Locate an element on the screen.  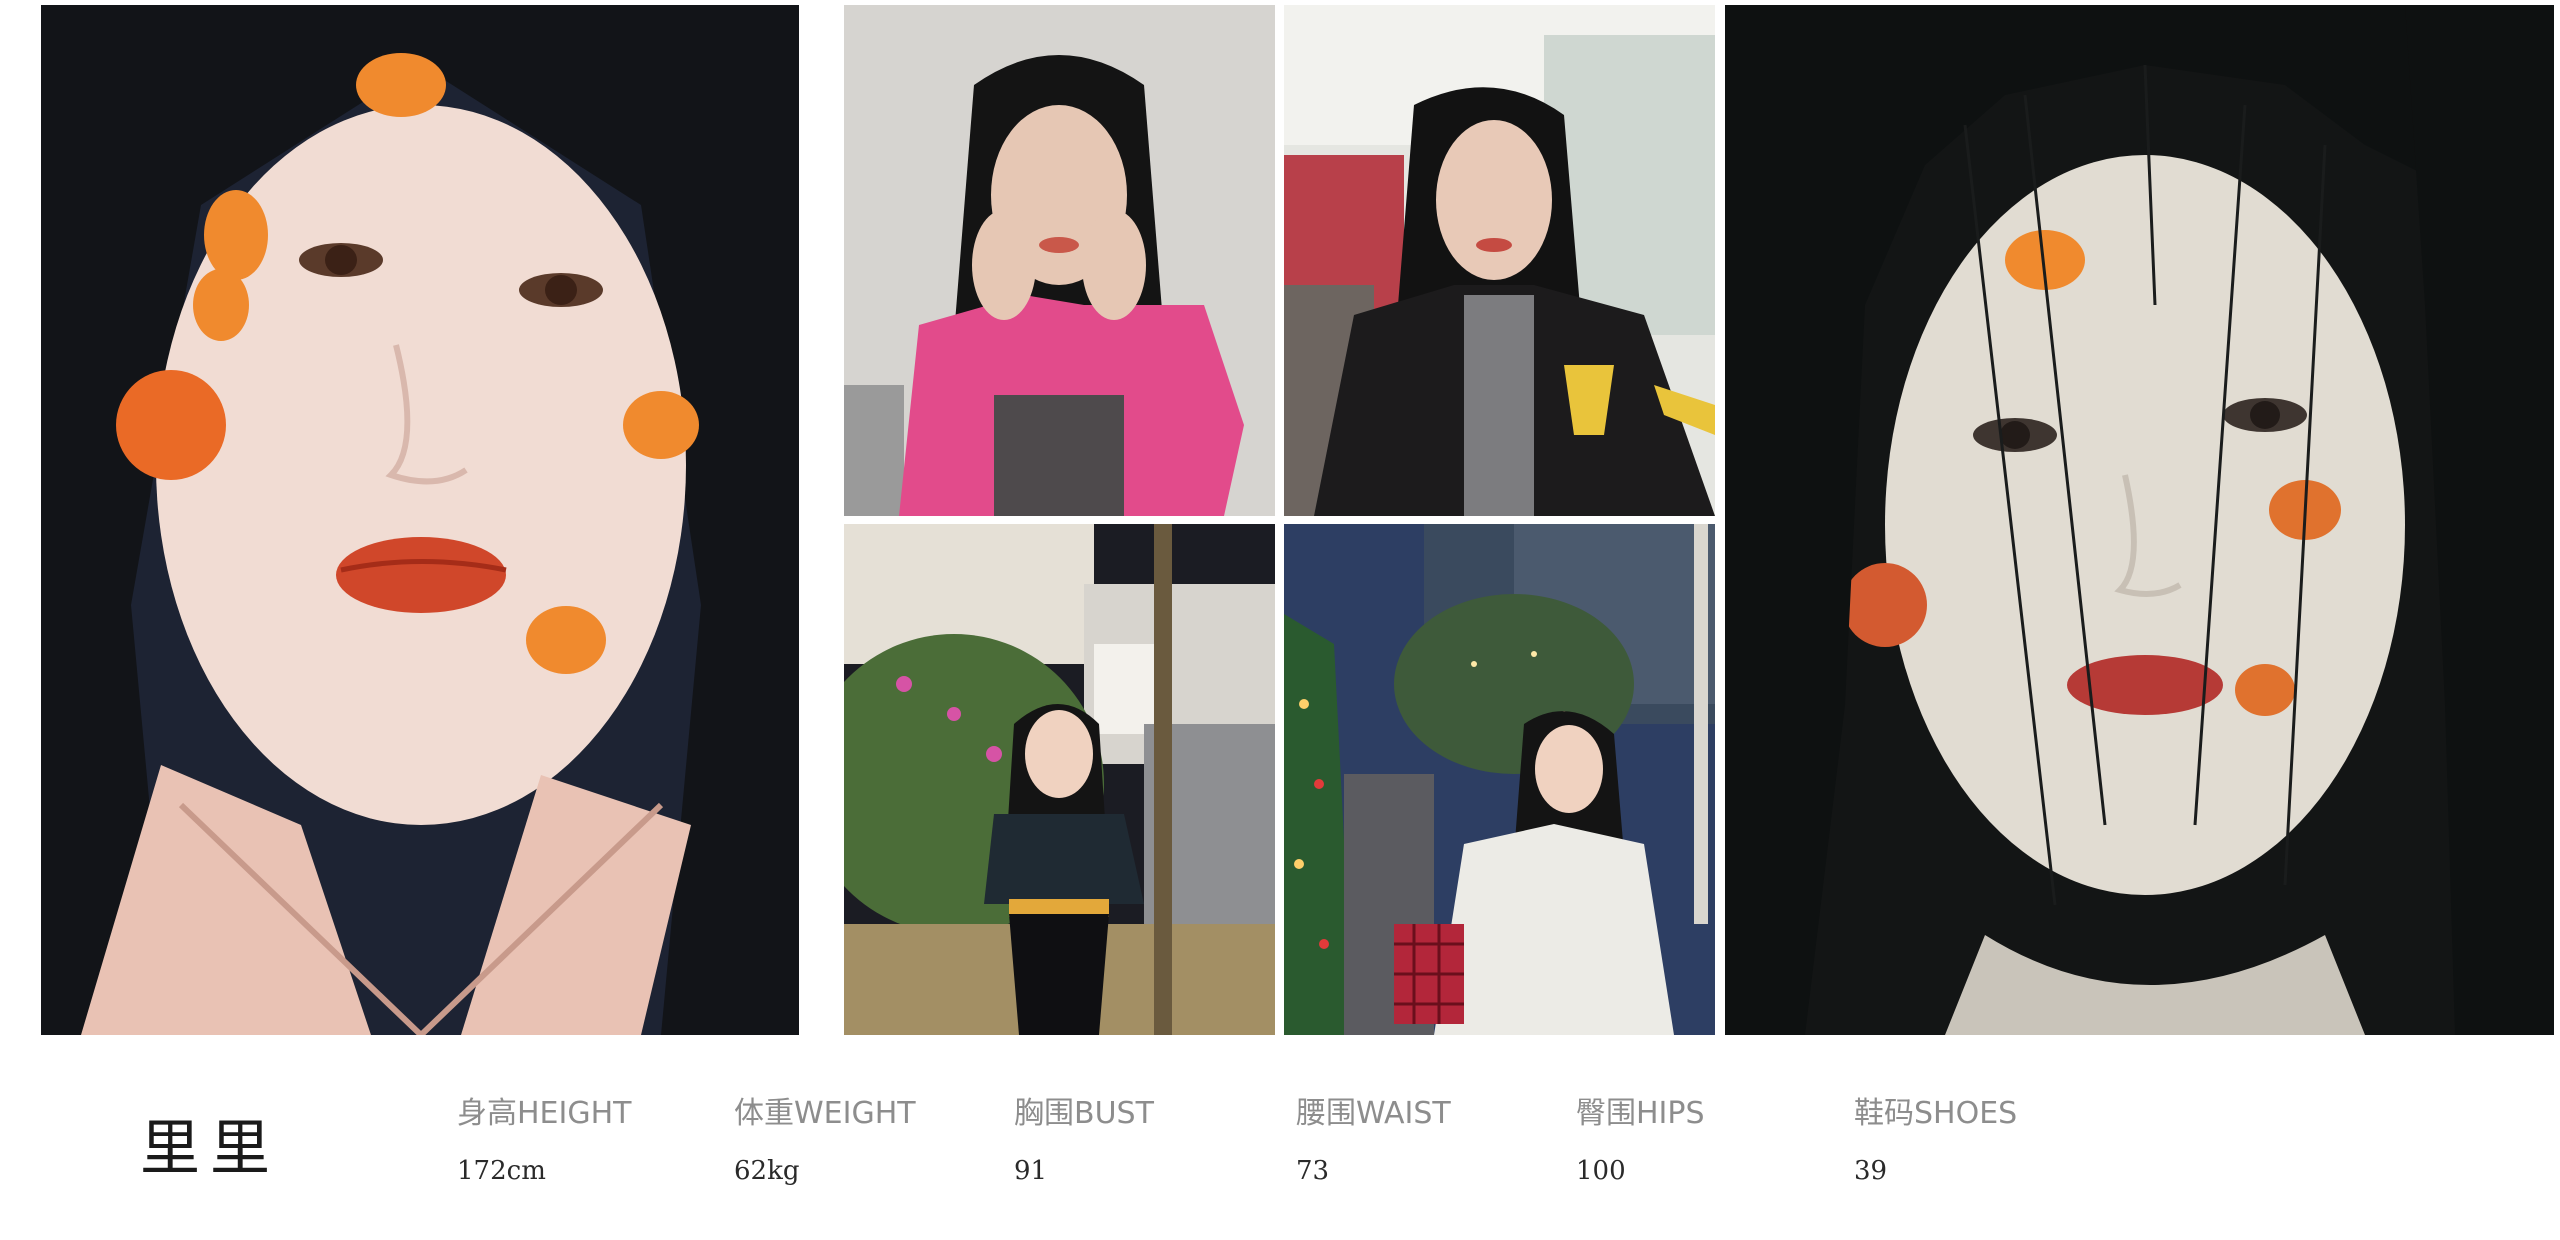
stat-bust: 胸围BUST 91 is located at coordinates (1084, 1137).